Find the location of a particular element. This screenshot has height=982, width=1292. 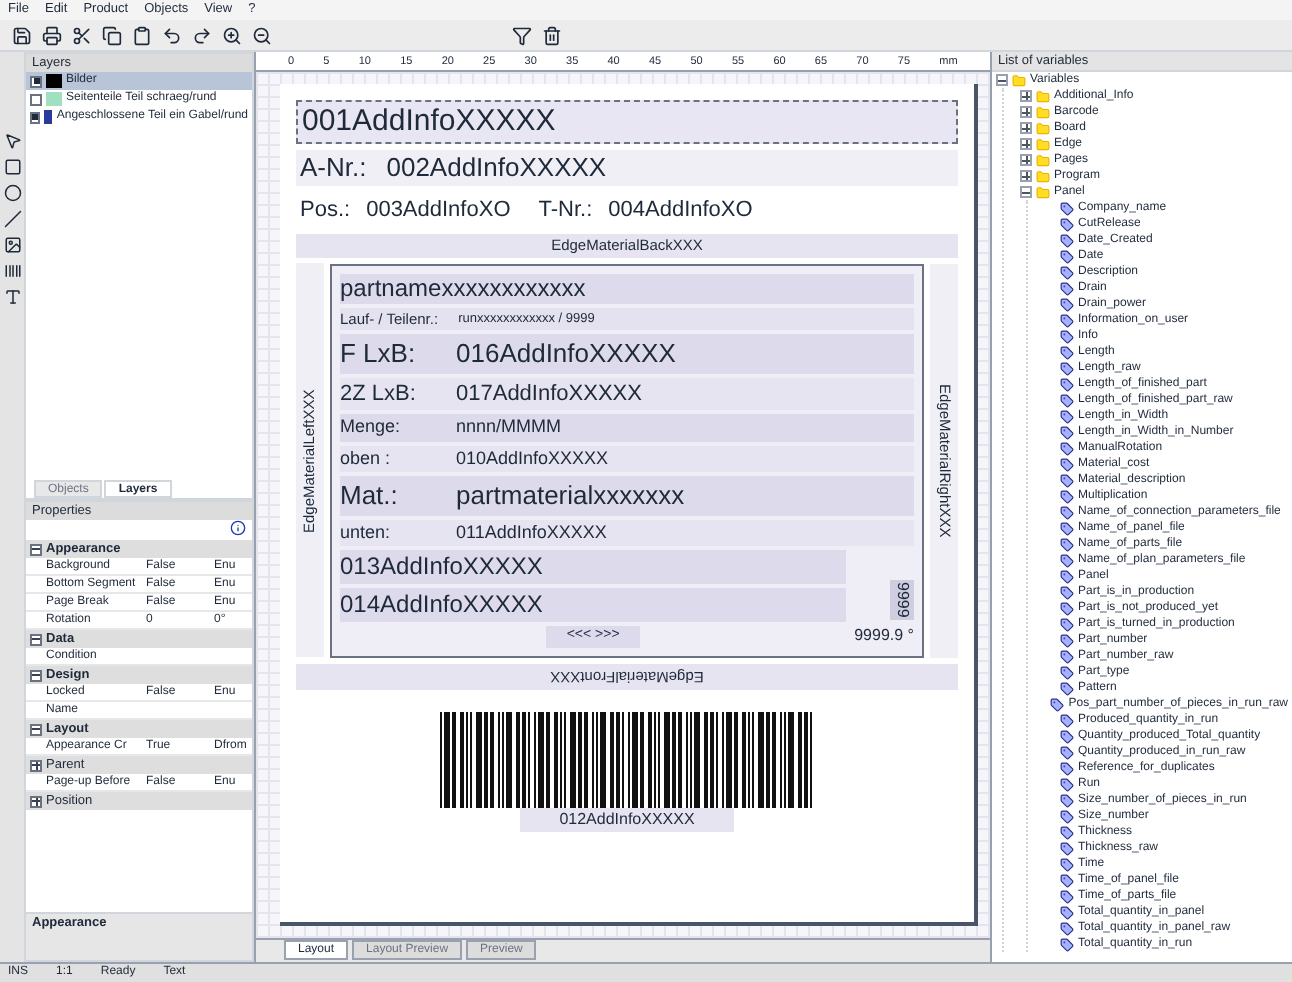

angle-text: 9999.9 ° is located at coordinates (884, 635).